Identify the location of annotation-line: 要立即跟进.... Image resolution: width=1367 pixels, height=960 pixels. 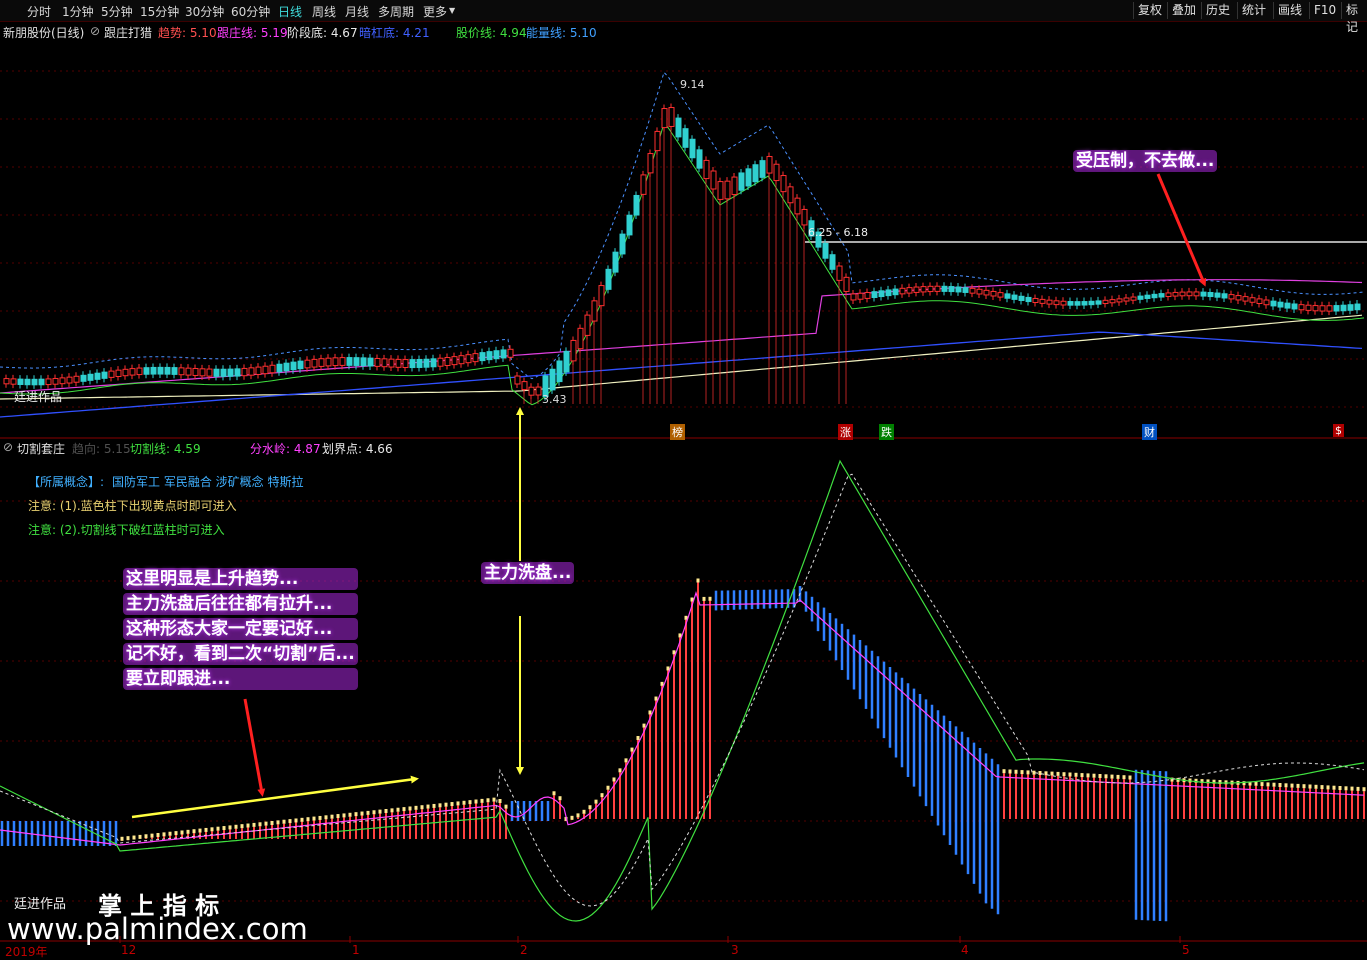
(240, 679).